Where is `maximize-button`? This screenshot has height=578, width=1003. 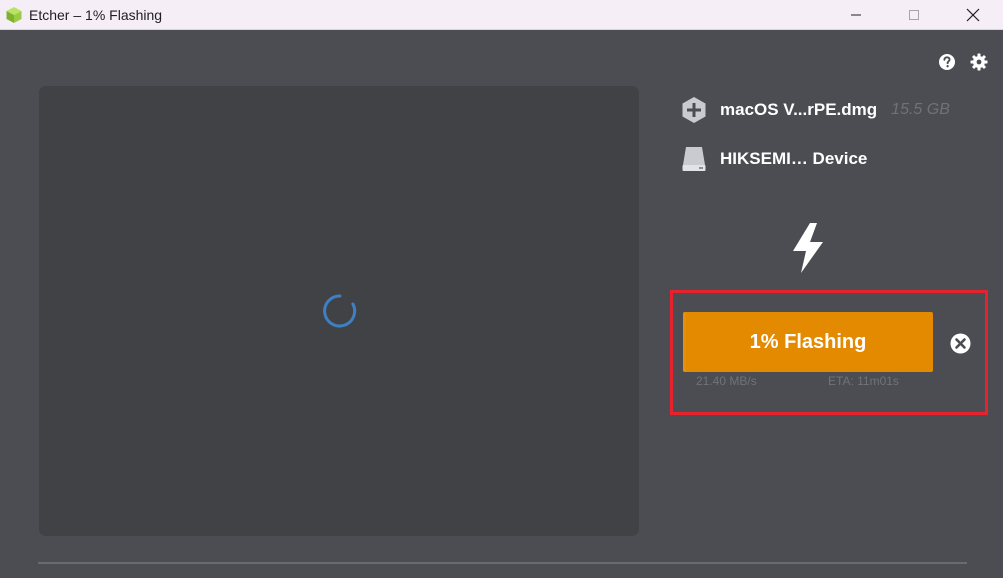 maximize-button is located at coordinates (914, 14).